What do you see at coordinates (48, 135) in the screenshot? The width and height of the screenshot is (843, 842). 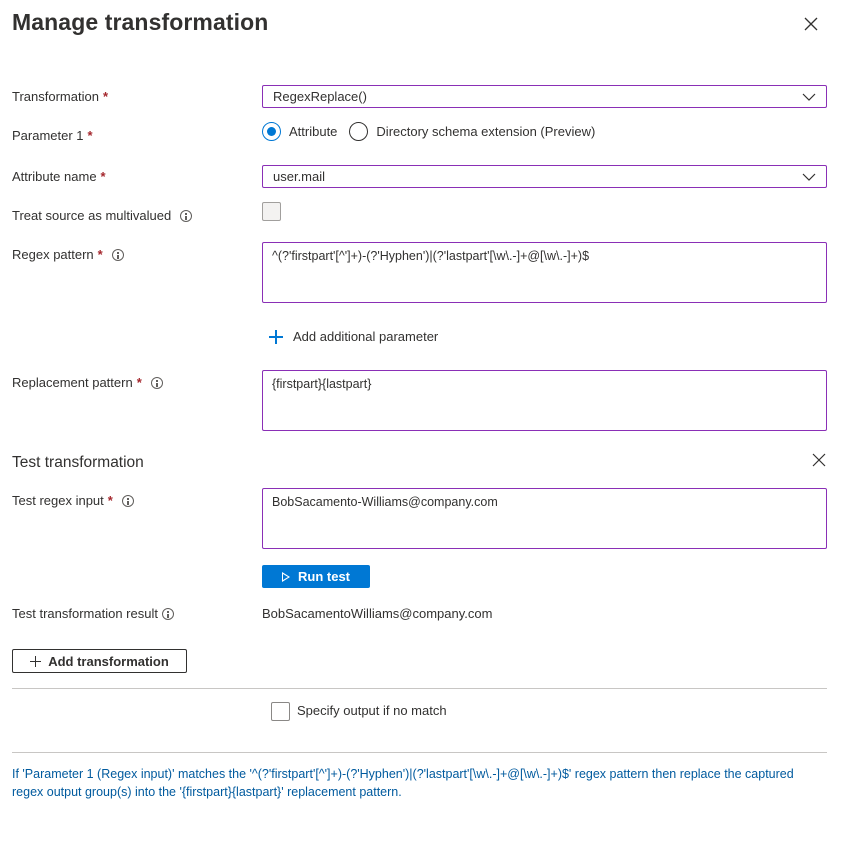 I see `parameter1-label-text: Parameter 1` at bounding box center [48, 135].